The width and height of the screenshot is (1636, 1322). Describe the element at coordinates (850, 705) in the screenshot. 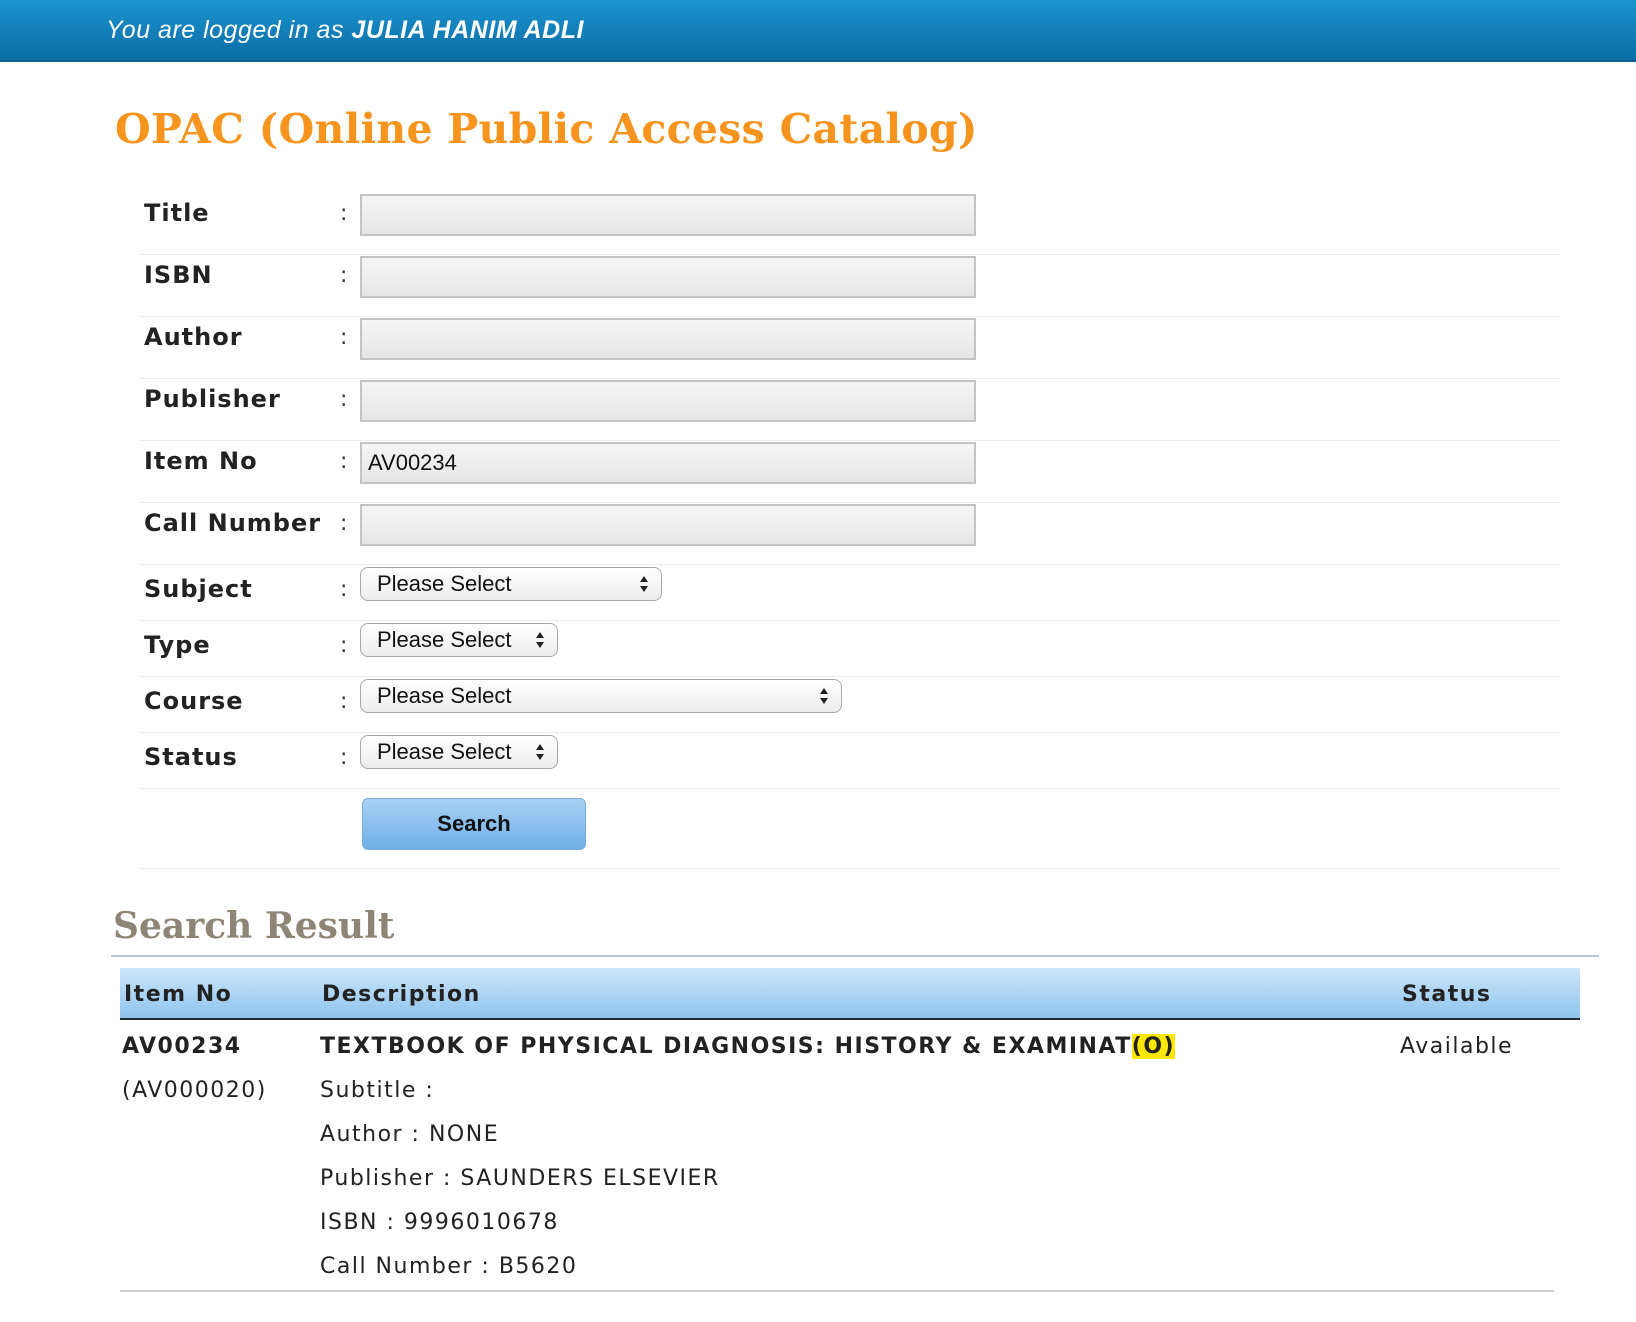

I see `form-row-course: Course : Please Select` at that location.